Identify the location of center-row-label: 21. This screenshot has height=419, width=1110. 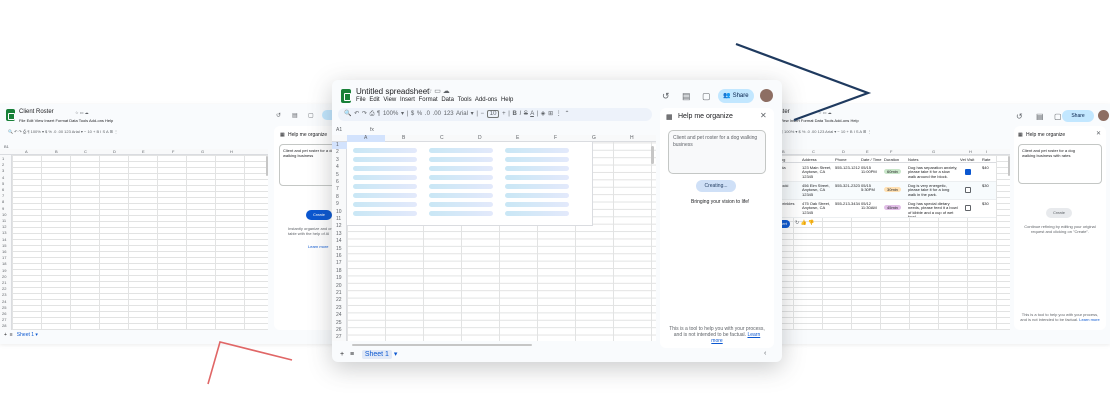
(339, 293).